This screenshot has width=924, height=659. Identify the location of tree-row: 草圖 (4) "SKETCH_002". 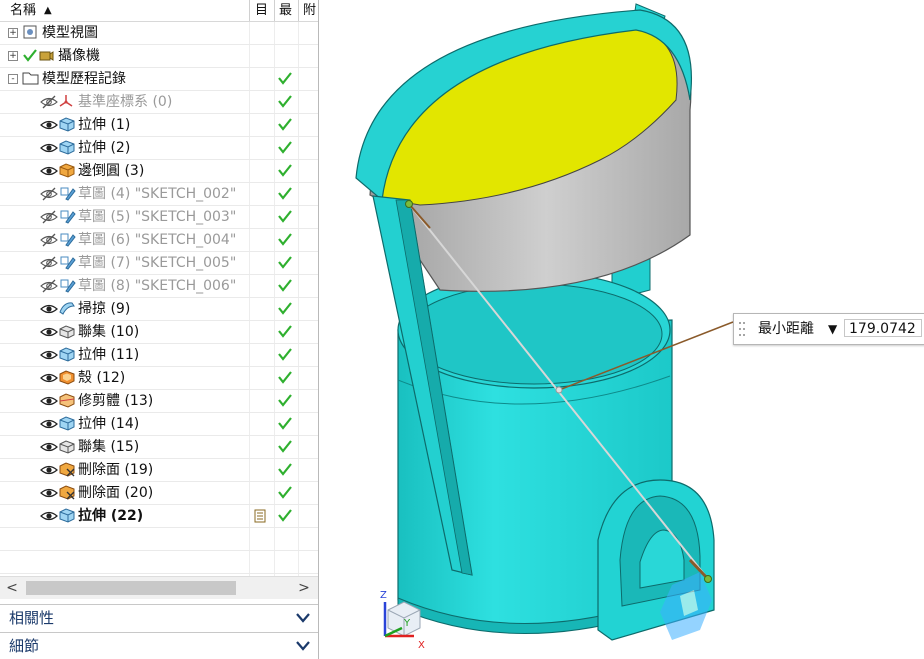
(159, 194).